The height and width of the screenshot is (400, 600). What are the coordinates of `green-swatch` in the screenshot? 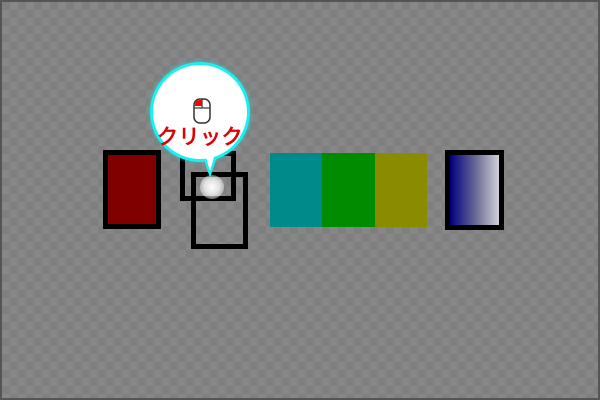 It's located at (348, 190).